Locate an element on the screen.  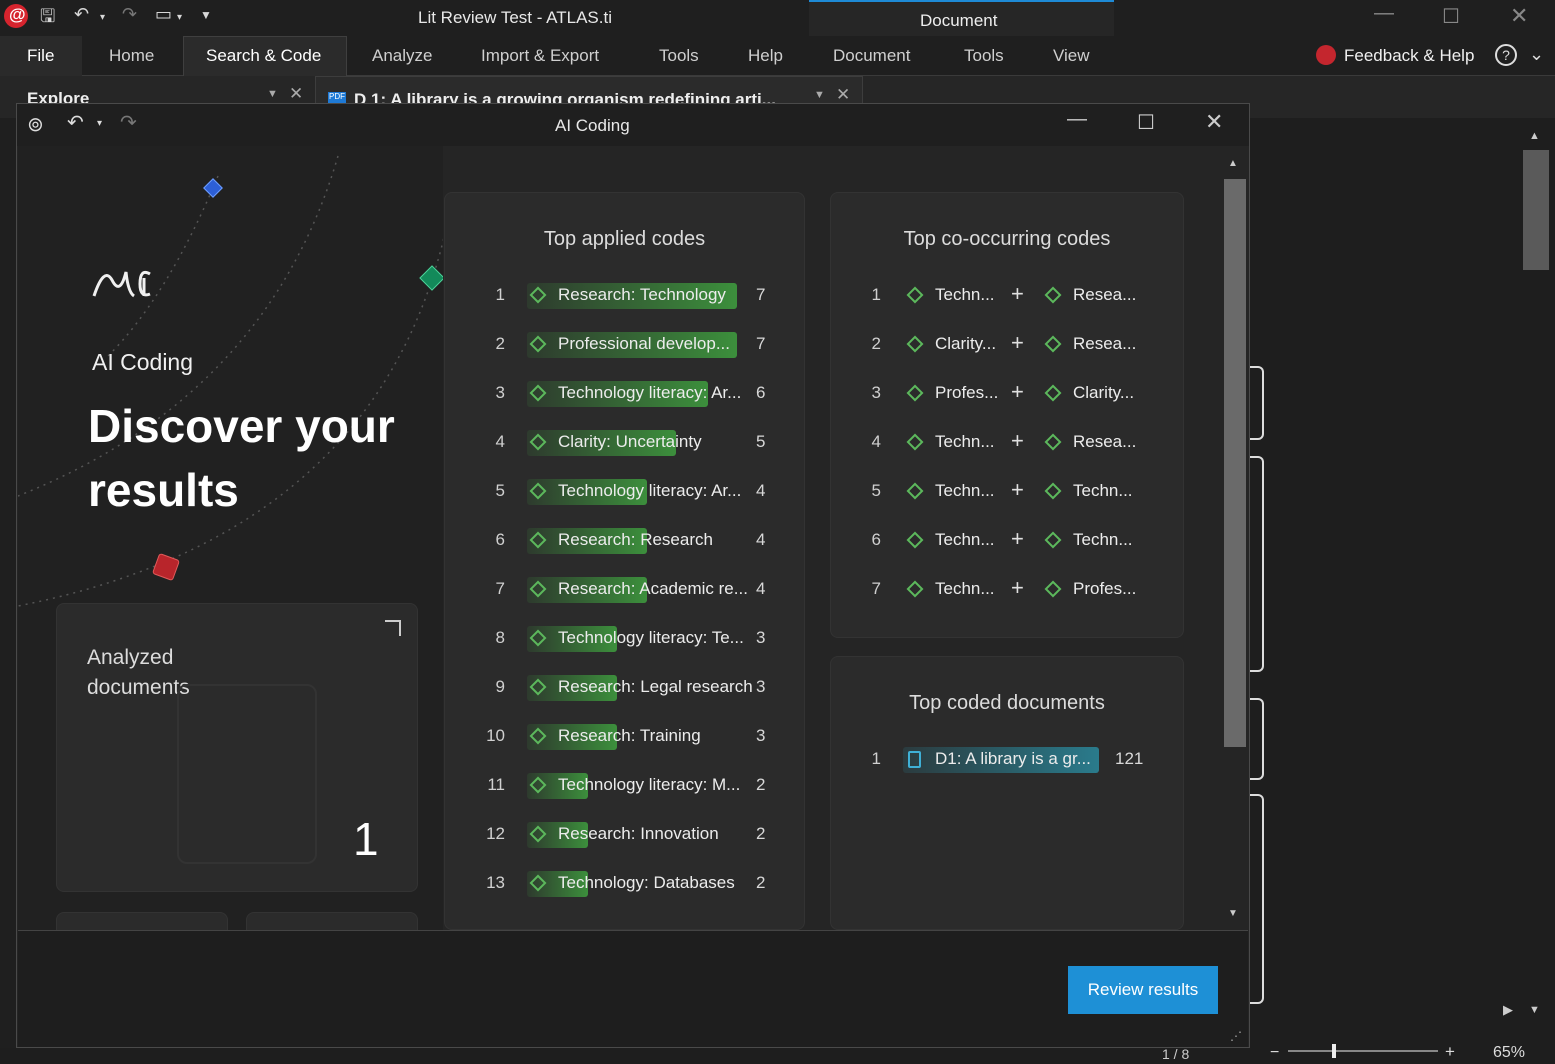
zoom-slider-handle is located at coordinates (1334, 1051).